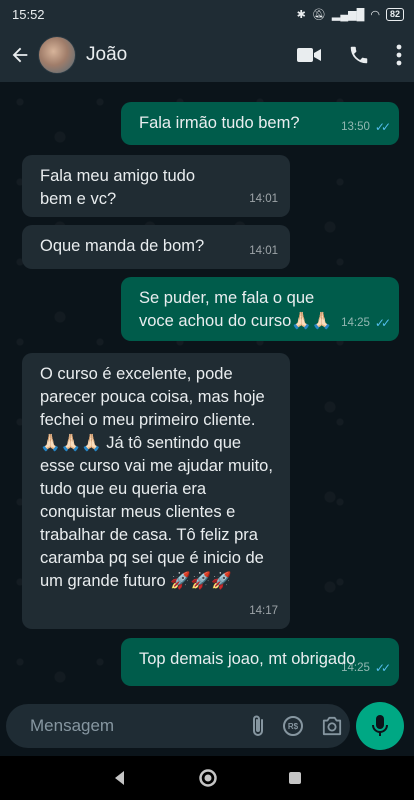 The image size is (414, 800). What do you see at coordinates (295, 778) in the screenshot?
I see `nav-recents-icon` at bounding box center [295, 778].